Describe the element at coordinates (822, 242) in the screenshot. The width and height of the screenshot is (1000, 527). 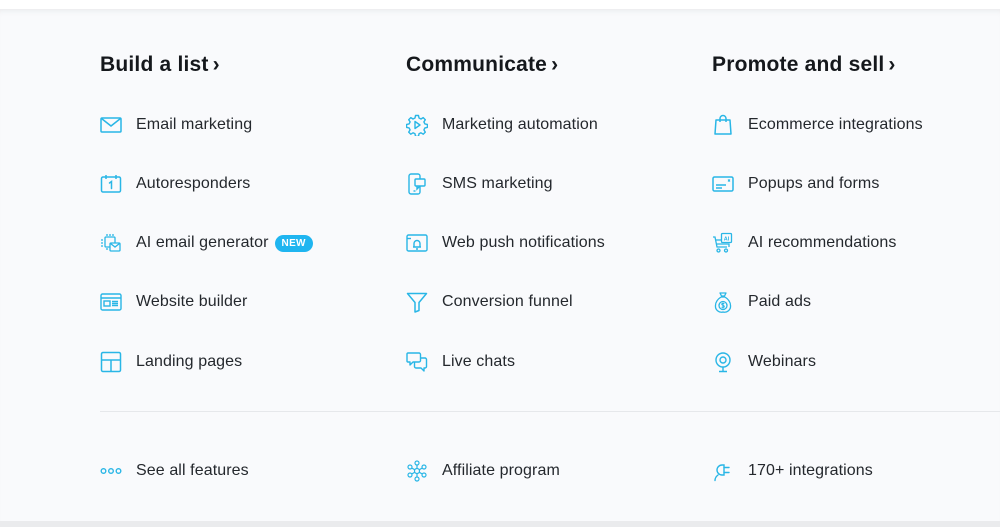
I see `menu-item-label: AI recommendations` at that location.